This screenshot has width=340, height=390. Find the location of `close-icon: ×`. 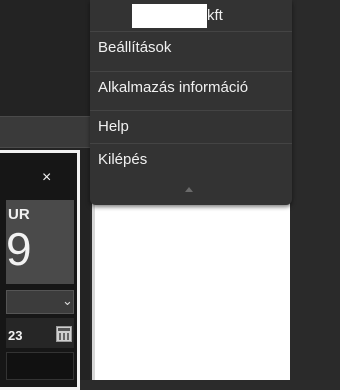

close-icon: × is located at coordinates (46, 178).